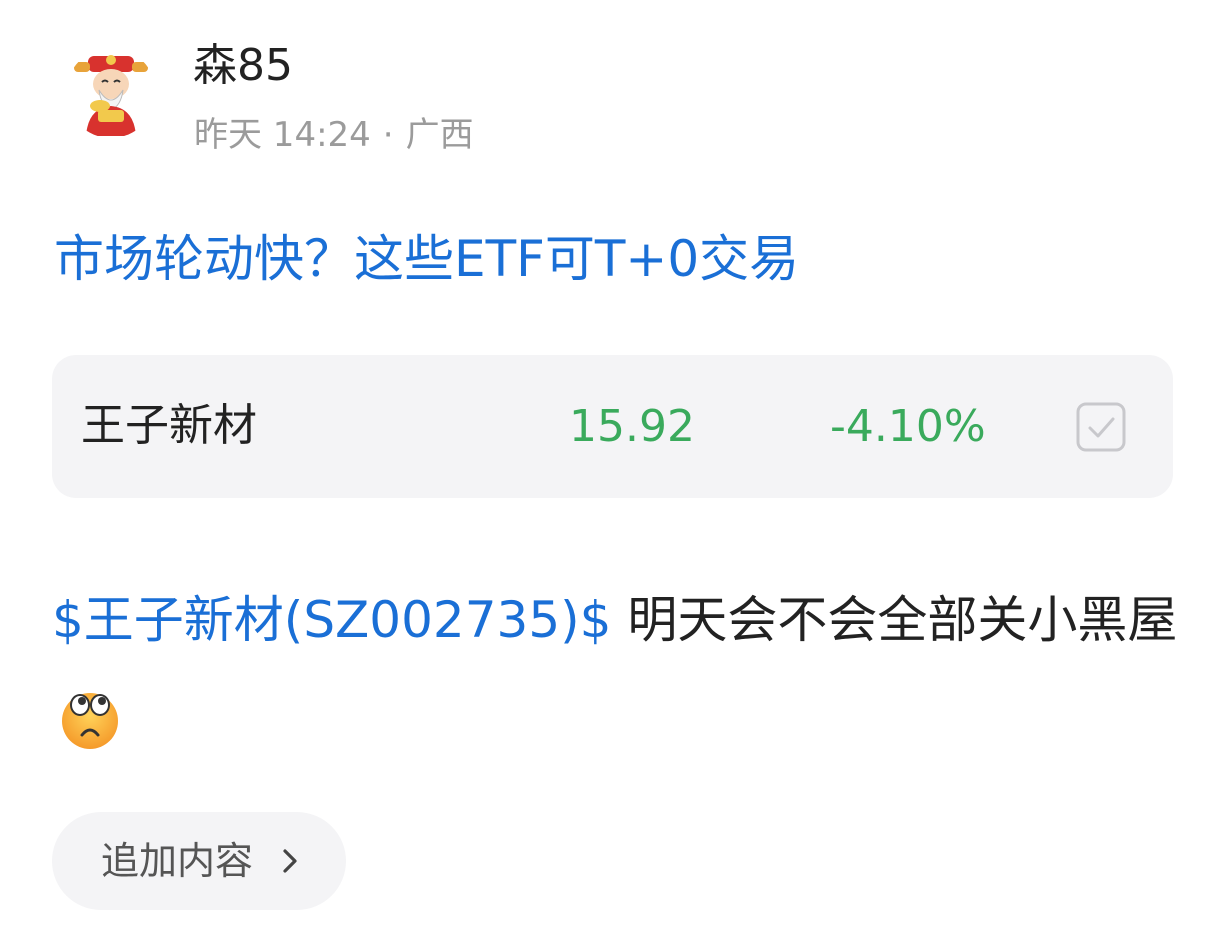 This screenshot has width=1224, height=929. Describe the element at coordinates (632, 426) in the screenshot. I see `stock-price: 15.92` at that location.